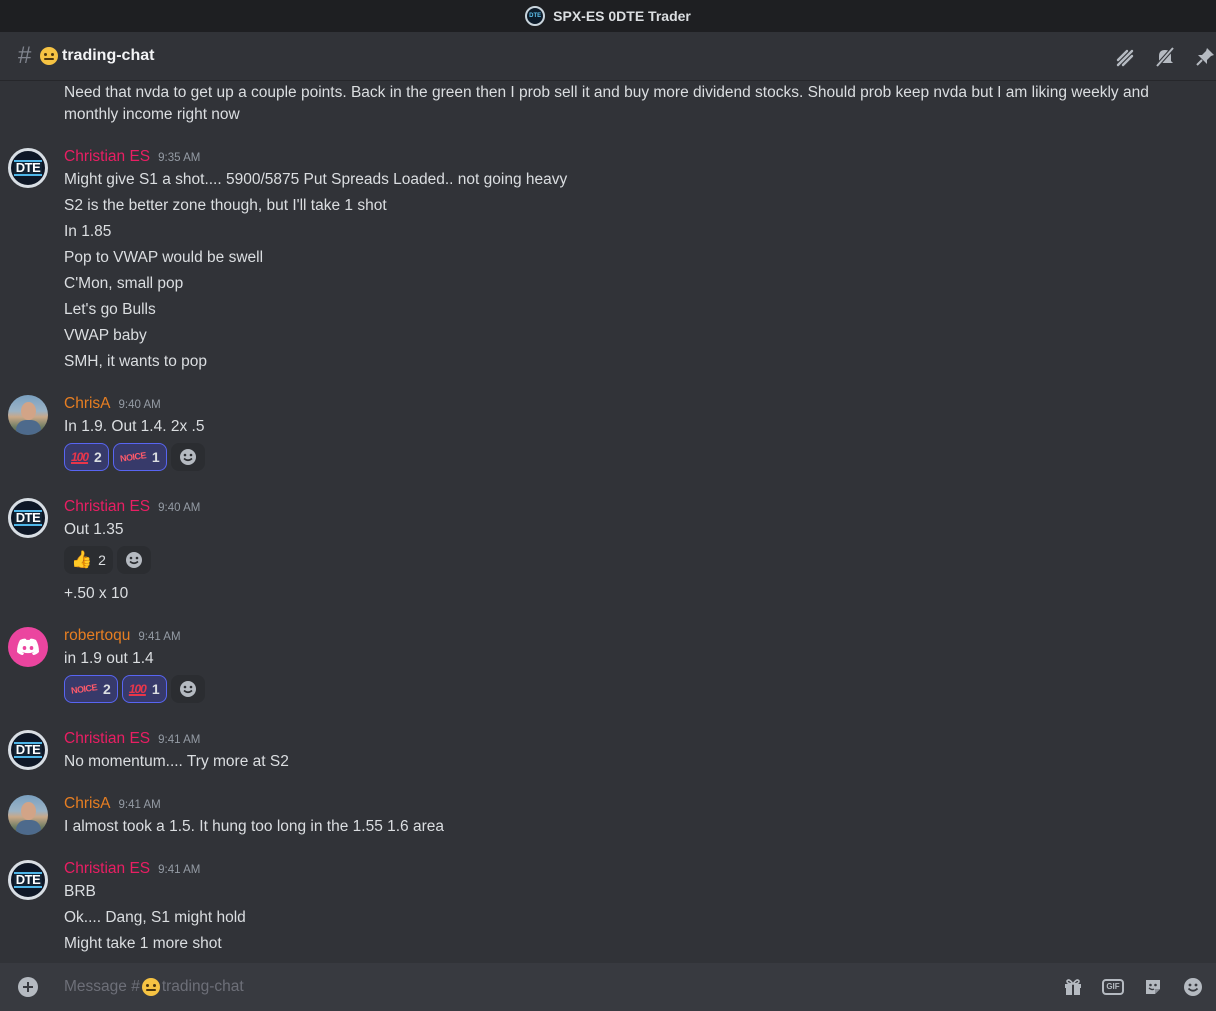  I want to click on threads-icon, so click(1125, 57).